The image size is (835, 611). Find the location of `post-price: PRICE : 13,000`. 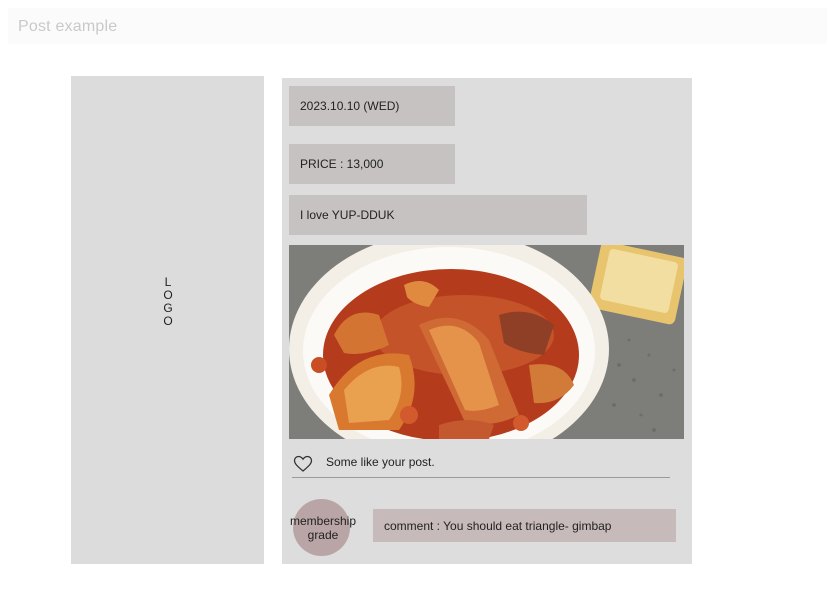

post-price: PRICE : 13,000 is located at coordinates (372, 164).